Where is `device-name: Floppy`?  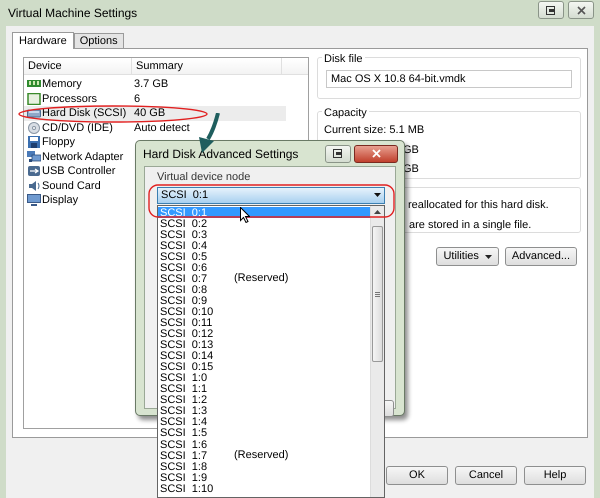 device-name: Floppy is located at coordinates (59, 142).